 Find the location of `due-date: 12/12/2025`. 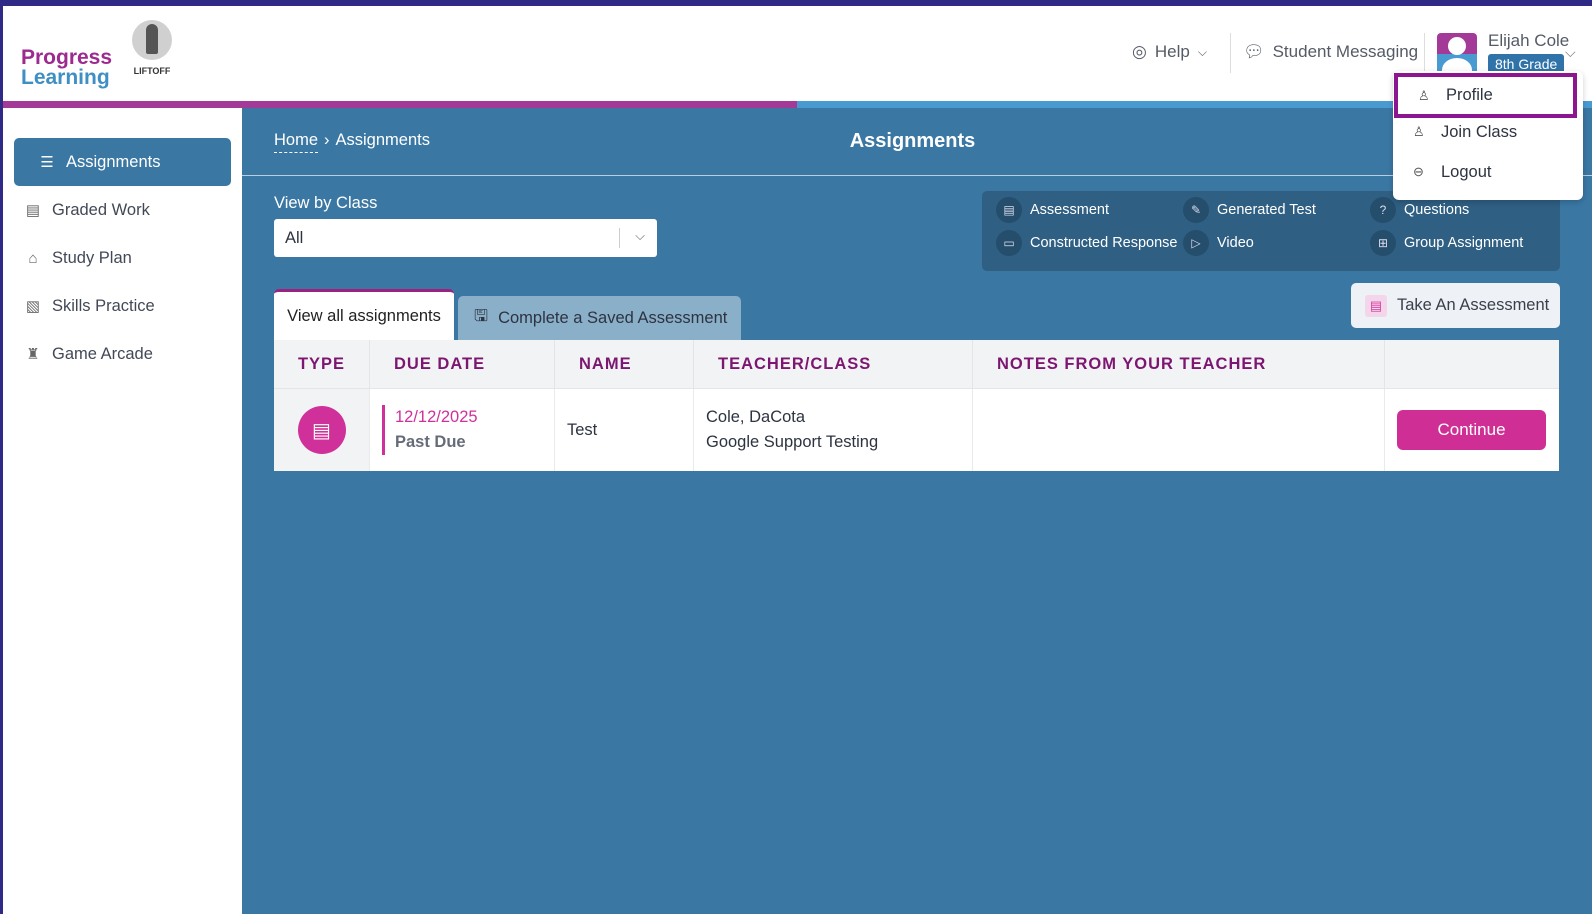

due-date: 12/12/2025 is located at coordinates (436, 417).